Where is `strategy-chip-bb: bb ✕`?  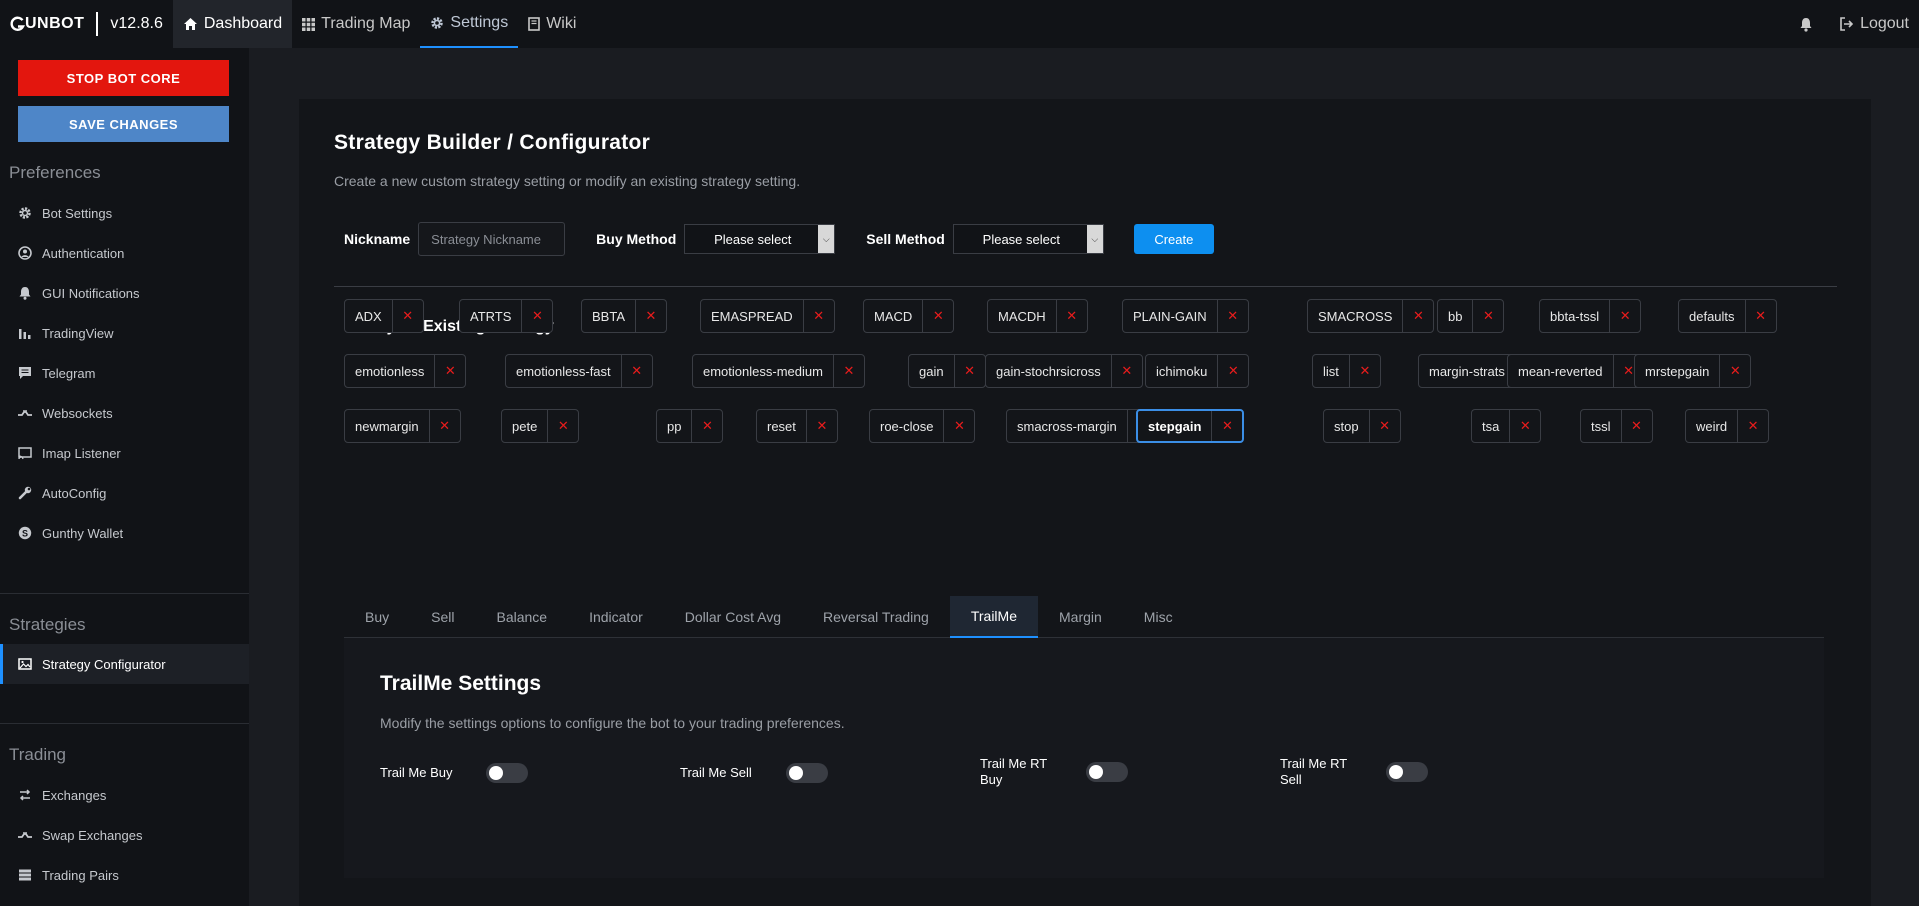
strategy-chip-bb: bb ✕ is located at coordinates (1471, 316).